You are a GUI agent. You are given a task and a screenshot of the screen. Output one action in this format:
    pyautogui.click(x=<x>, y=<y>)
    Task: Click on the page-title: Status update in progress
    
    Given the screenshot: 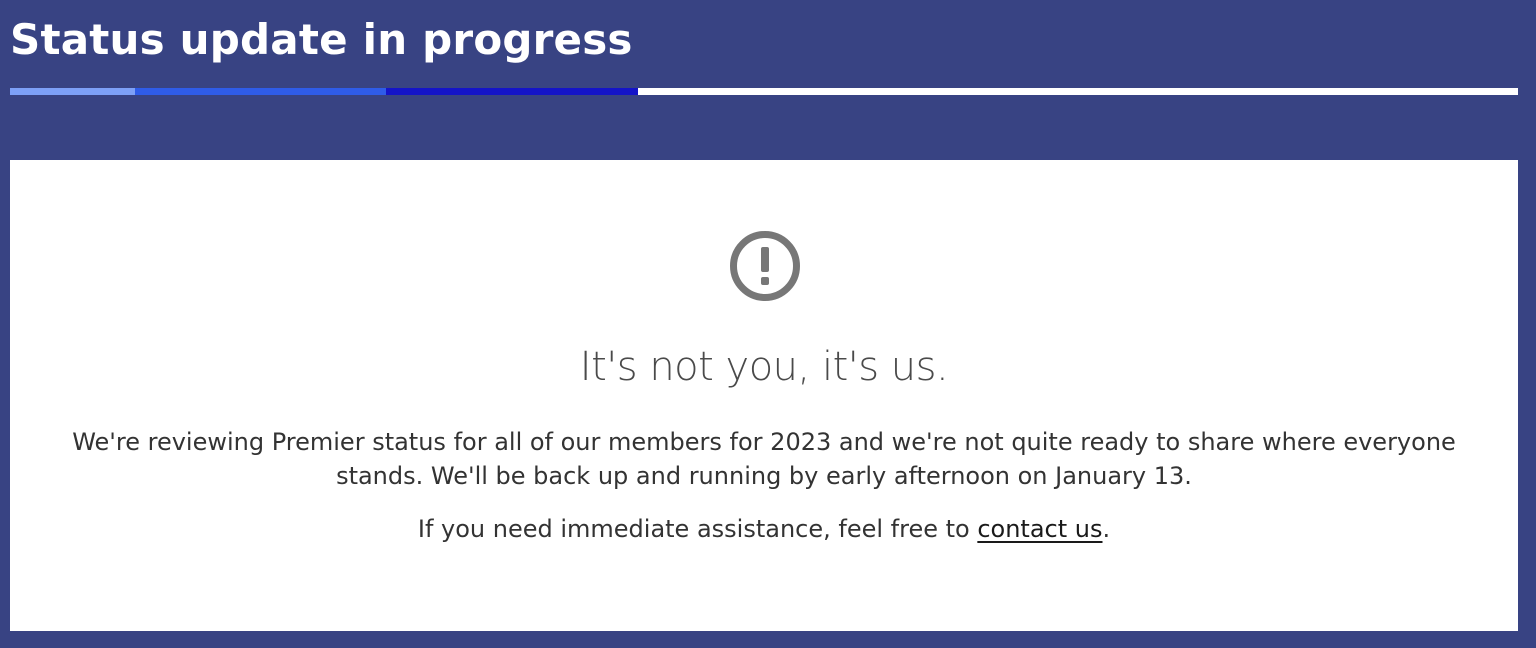 What is the action you would take?
    pyautogui.click(x=321, y=39)
    